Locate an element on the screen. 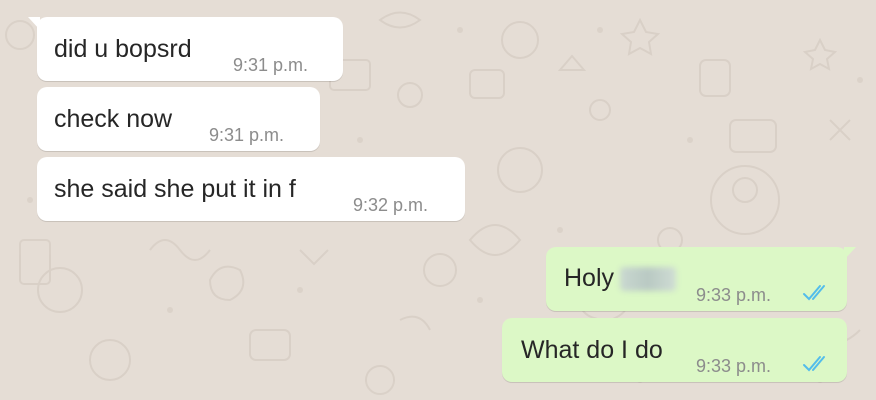 The width and height of the screenshot is (876, 400). incoming-message-bubble: she said she put it in f 9:32 p.m. is located at coordinates (251, 189).